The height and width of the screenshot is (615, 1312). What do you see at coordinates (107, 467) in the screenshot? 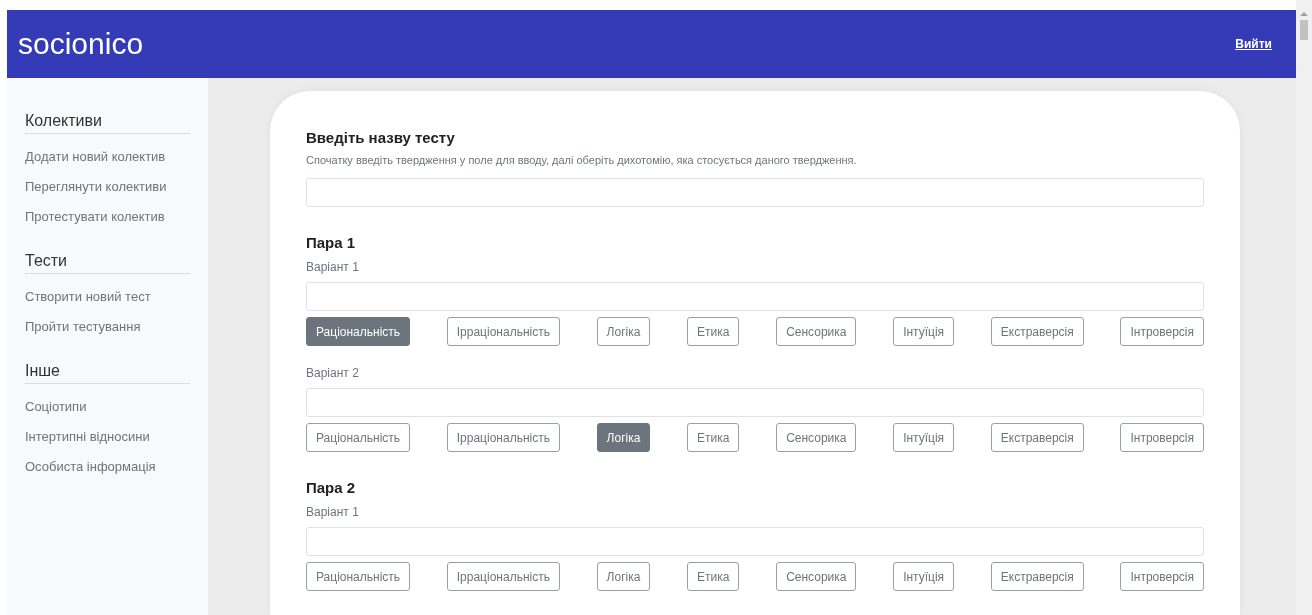
I see `sidebar-link: Особиста інформація` at bounding box center [107, 467].